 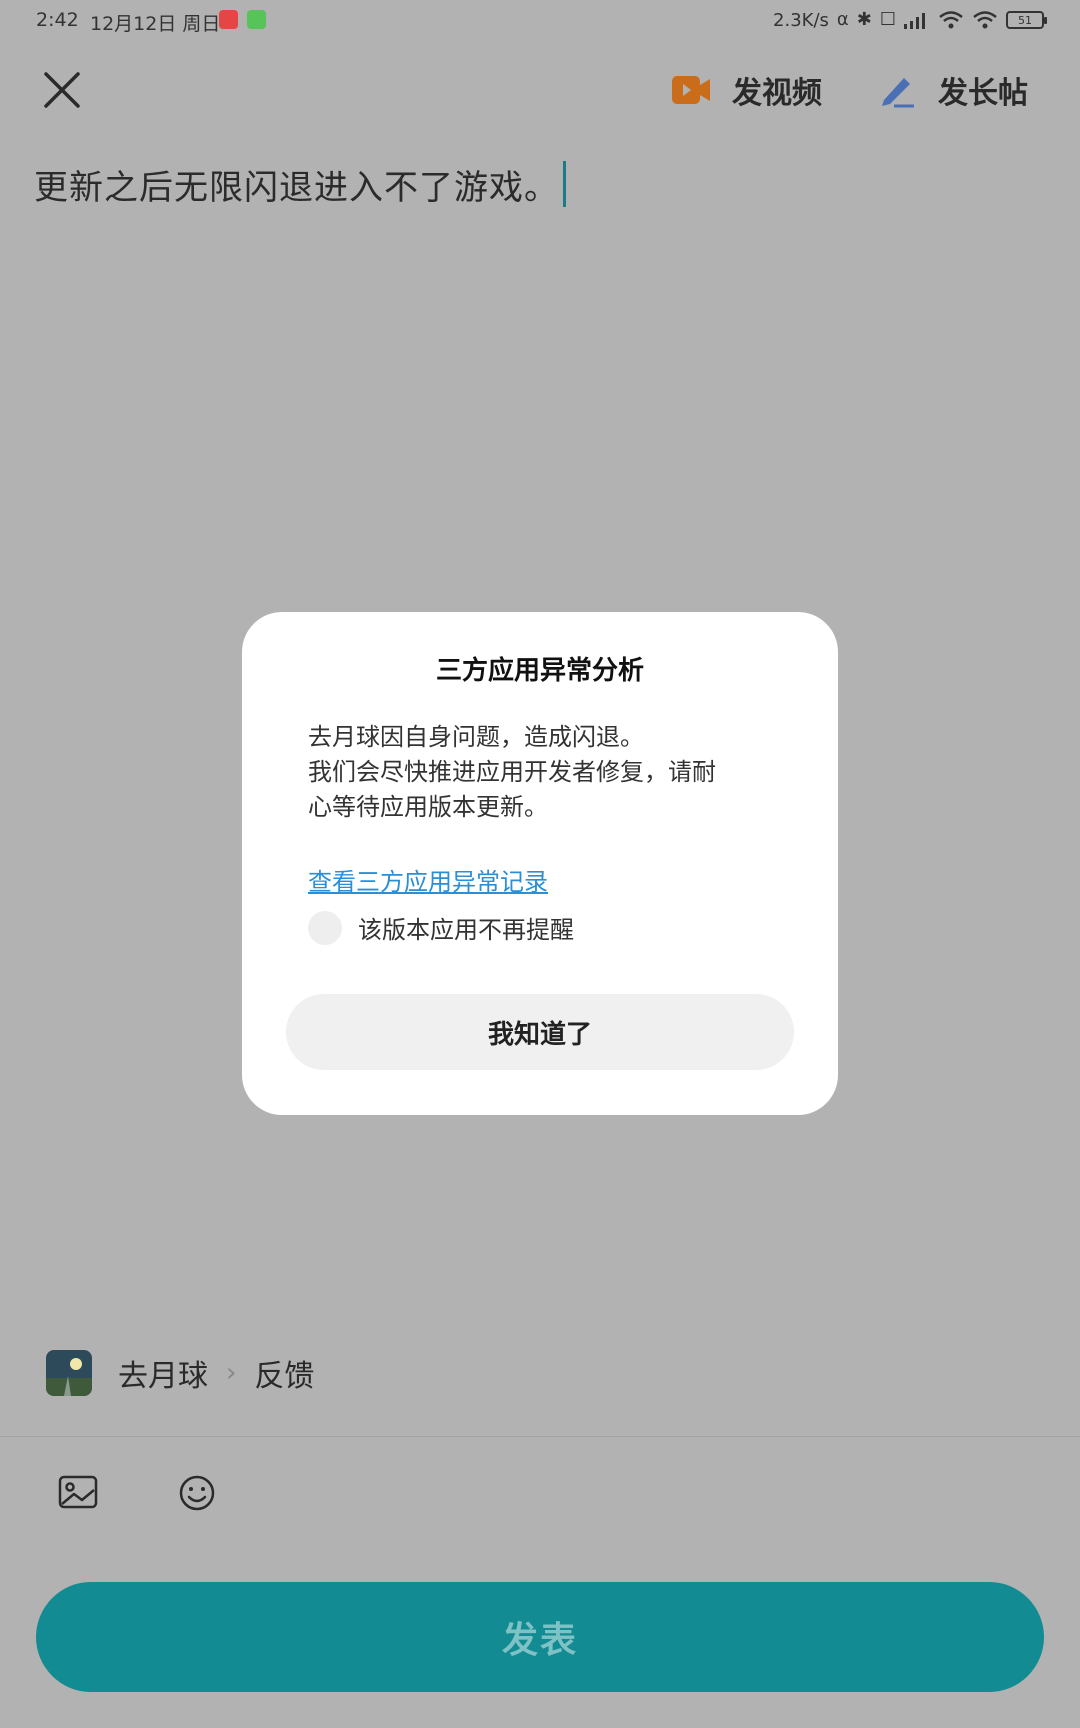 What do you see at coordinates (512, 772) in the screenshot?
I see `dialog-body-line: 我们会尽快推进应用开发者修复，请耐` at bounding box center [512, 772].